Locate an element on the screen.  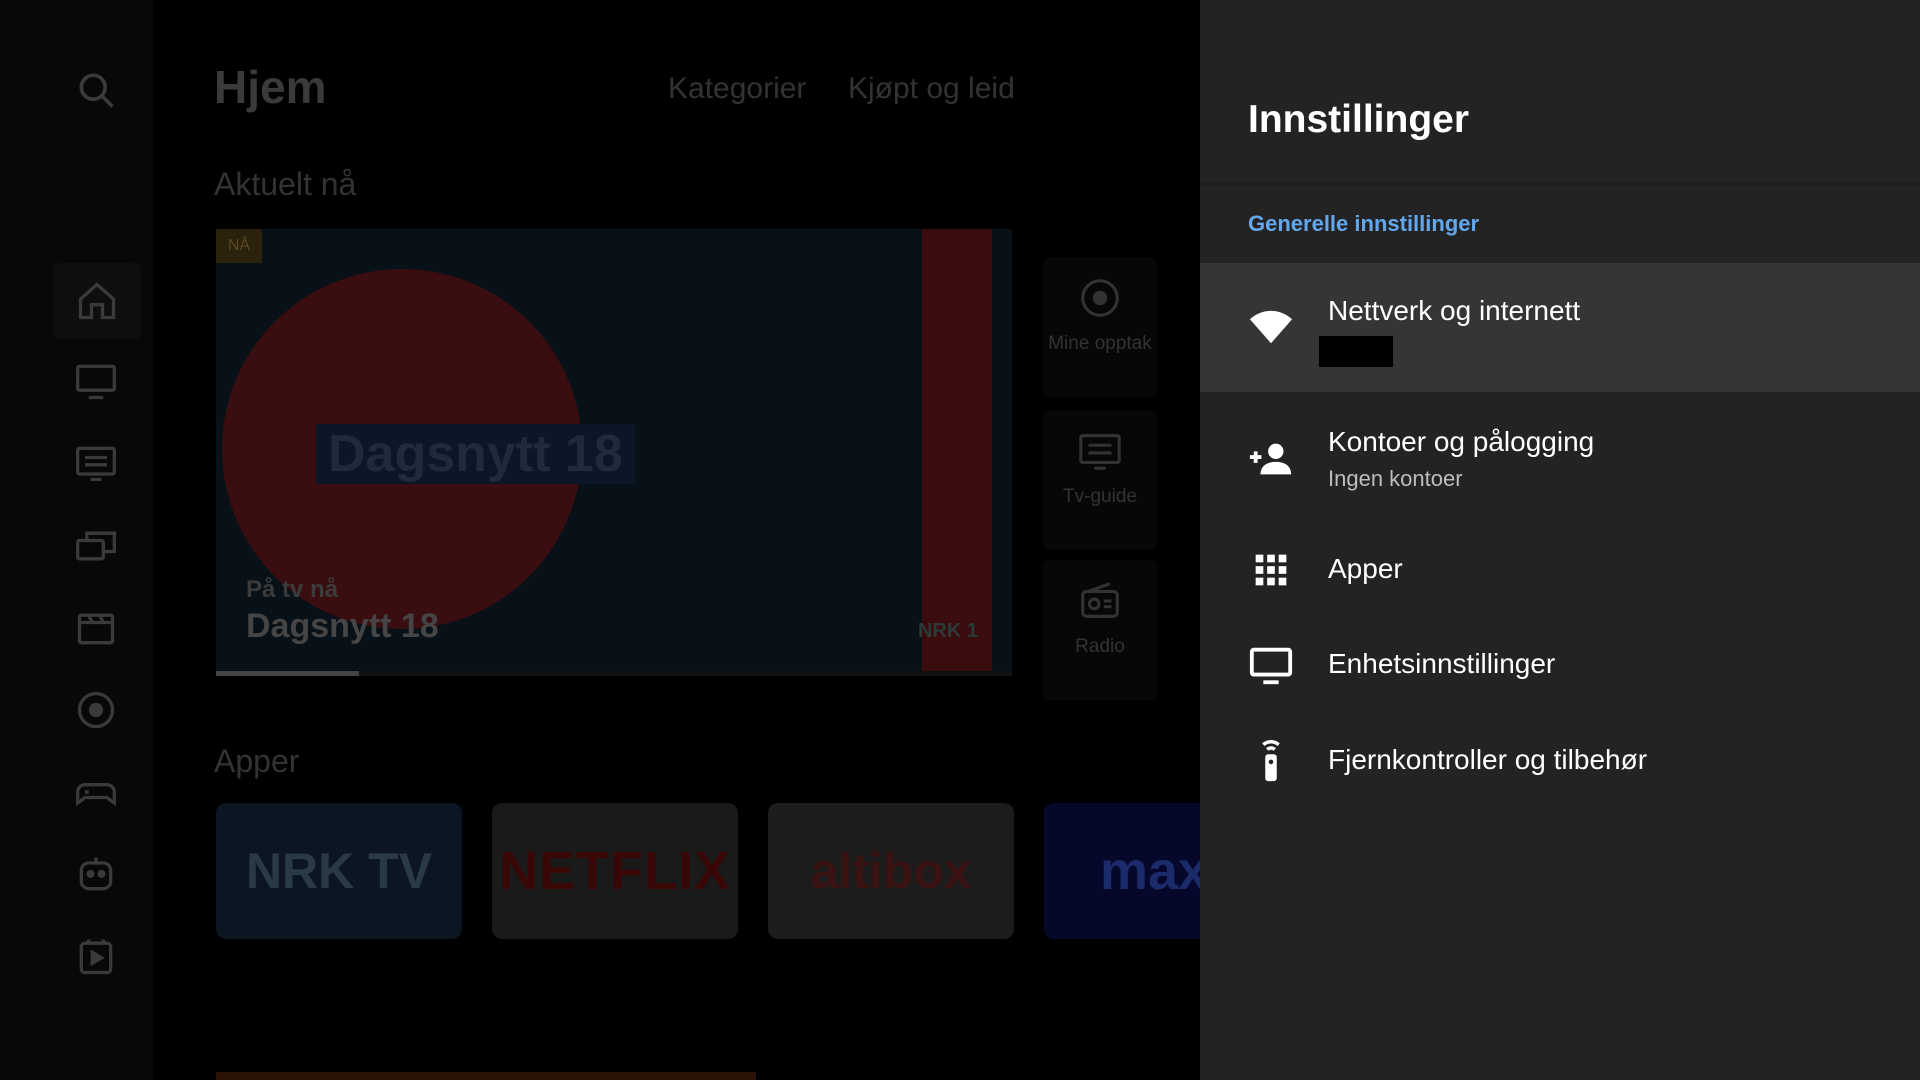
app-tile-nrk-tv: NRK TV is located at coordinates (339, 871).